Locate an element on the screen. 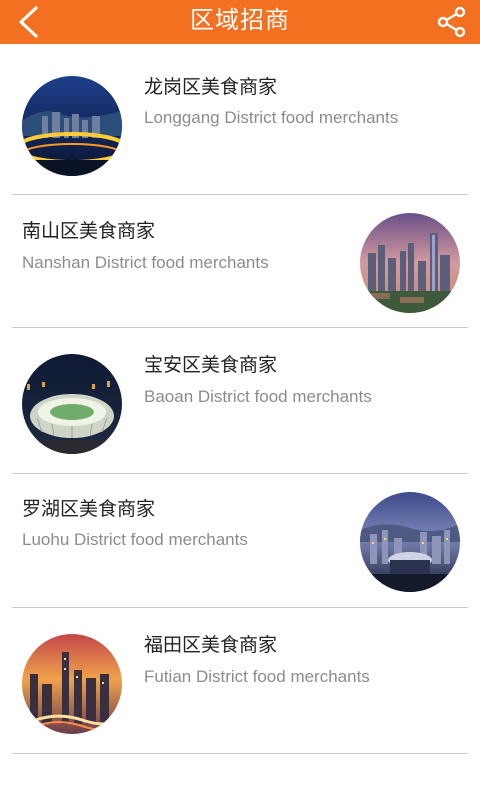  merchant-title: 南山区美食商家 is located at coordinates (89, 231).